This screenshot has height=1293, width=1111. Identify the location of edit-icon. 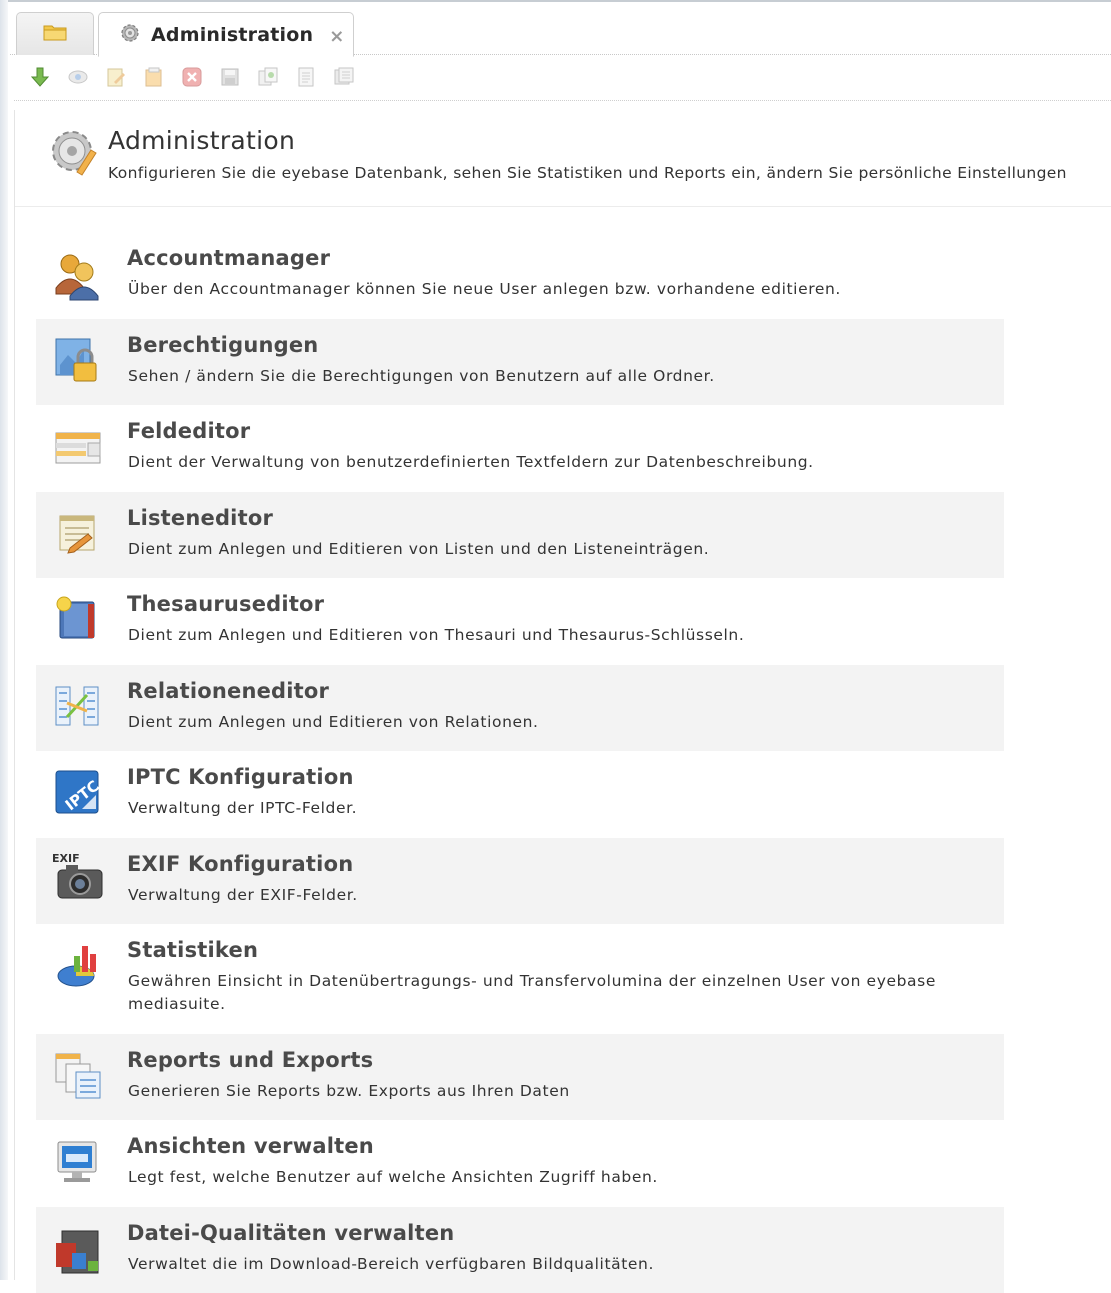
(116, 77).